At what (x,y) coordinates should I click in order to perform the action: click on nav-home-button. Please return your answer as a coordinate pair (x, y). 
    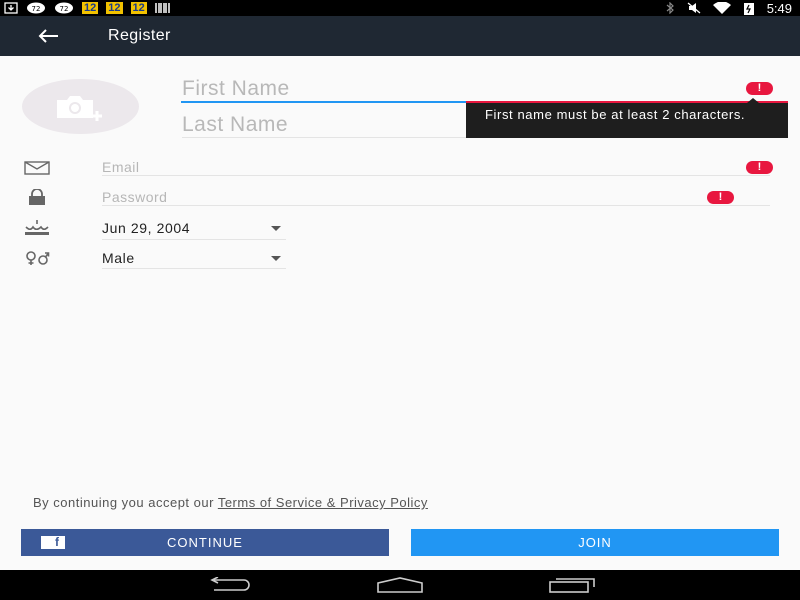
    Looking at the image, I should click on (400, 585).